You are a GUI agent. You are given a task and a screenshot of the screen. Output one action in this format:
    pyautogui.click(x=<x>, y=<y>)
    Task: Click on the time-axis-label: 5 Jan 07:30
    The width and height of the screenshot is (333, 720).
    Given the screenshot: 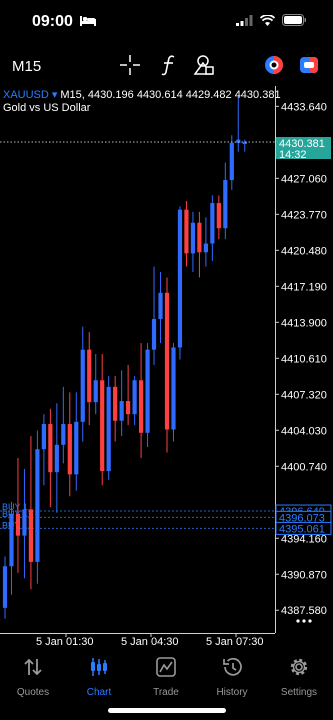 What is the action you would take?
    pyautogui.click(x=235, y=642)
    